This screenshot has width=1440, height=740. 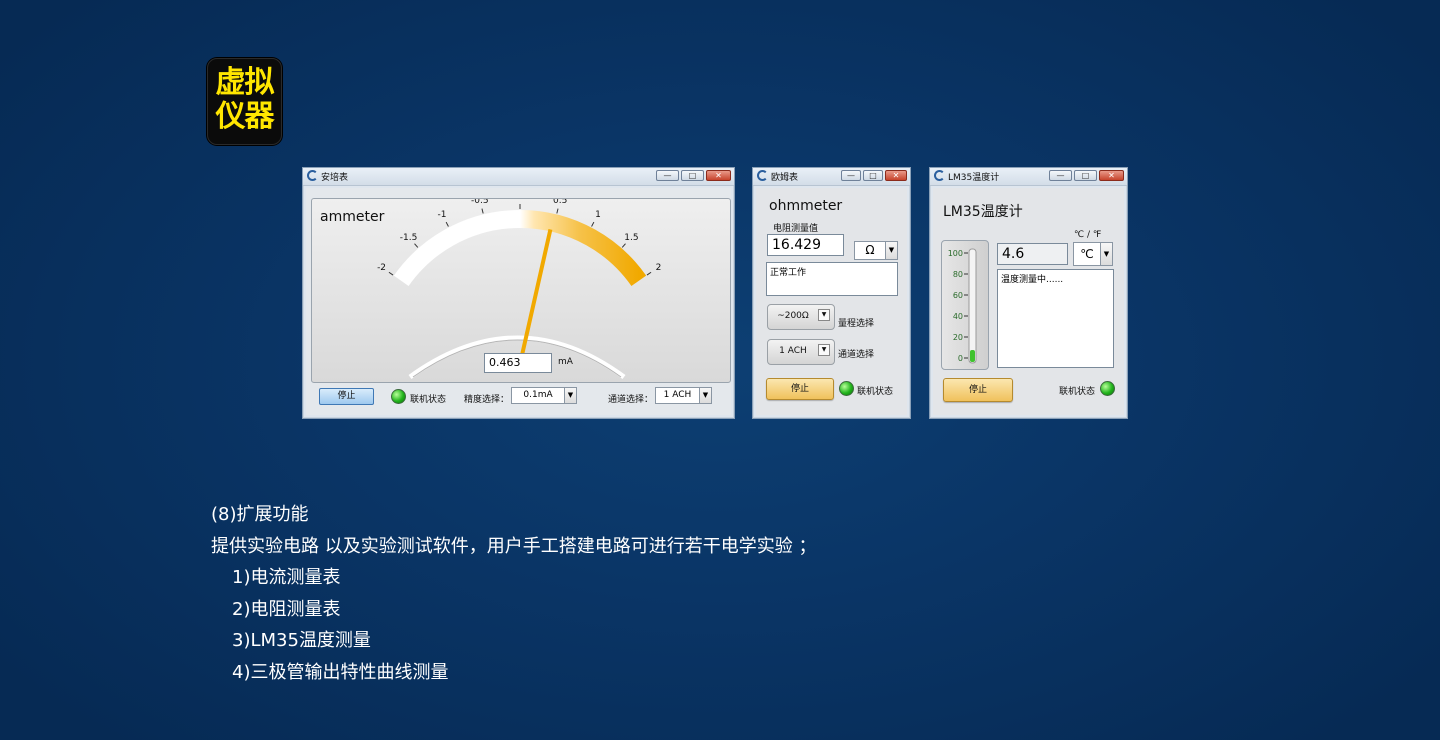 What do you see at coordinates (631, 238) in the screenshot?
I see `gauge-tick-label: 1.5` at bounding box center [631, 238].